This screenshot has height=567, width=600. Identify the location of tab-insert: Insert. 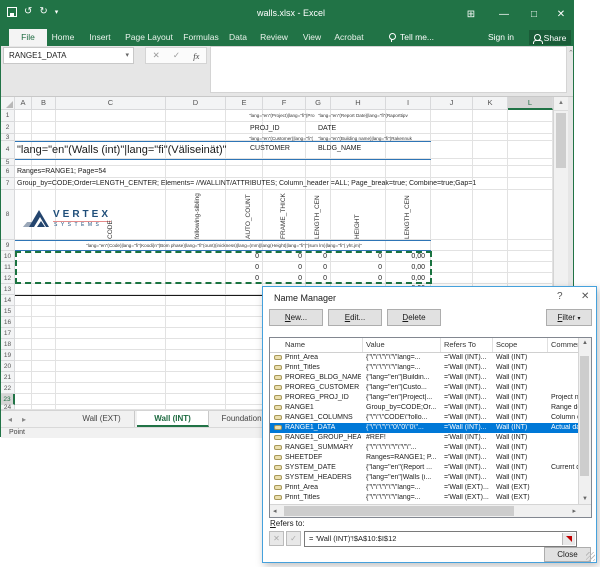
(99, 37).